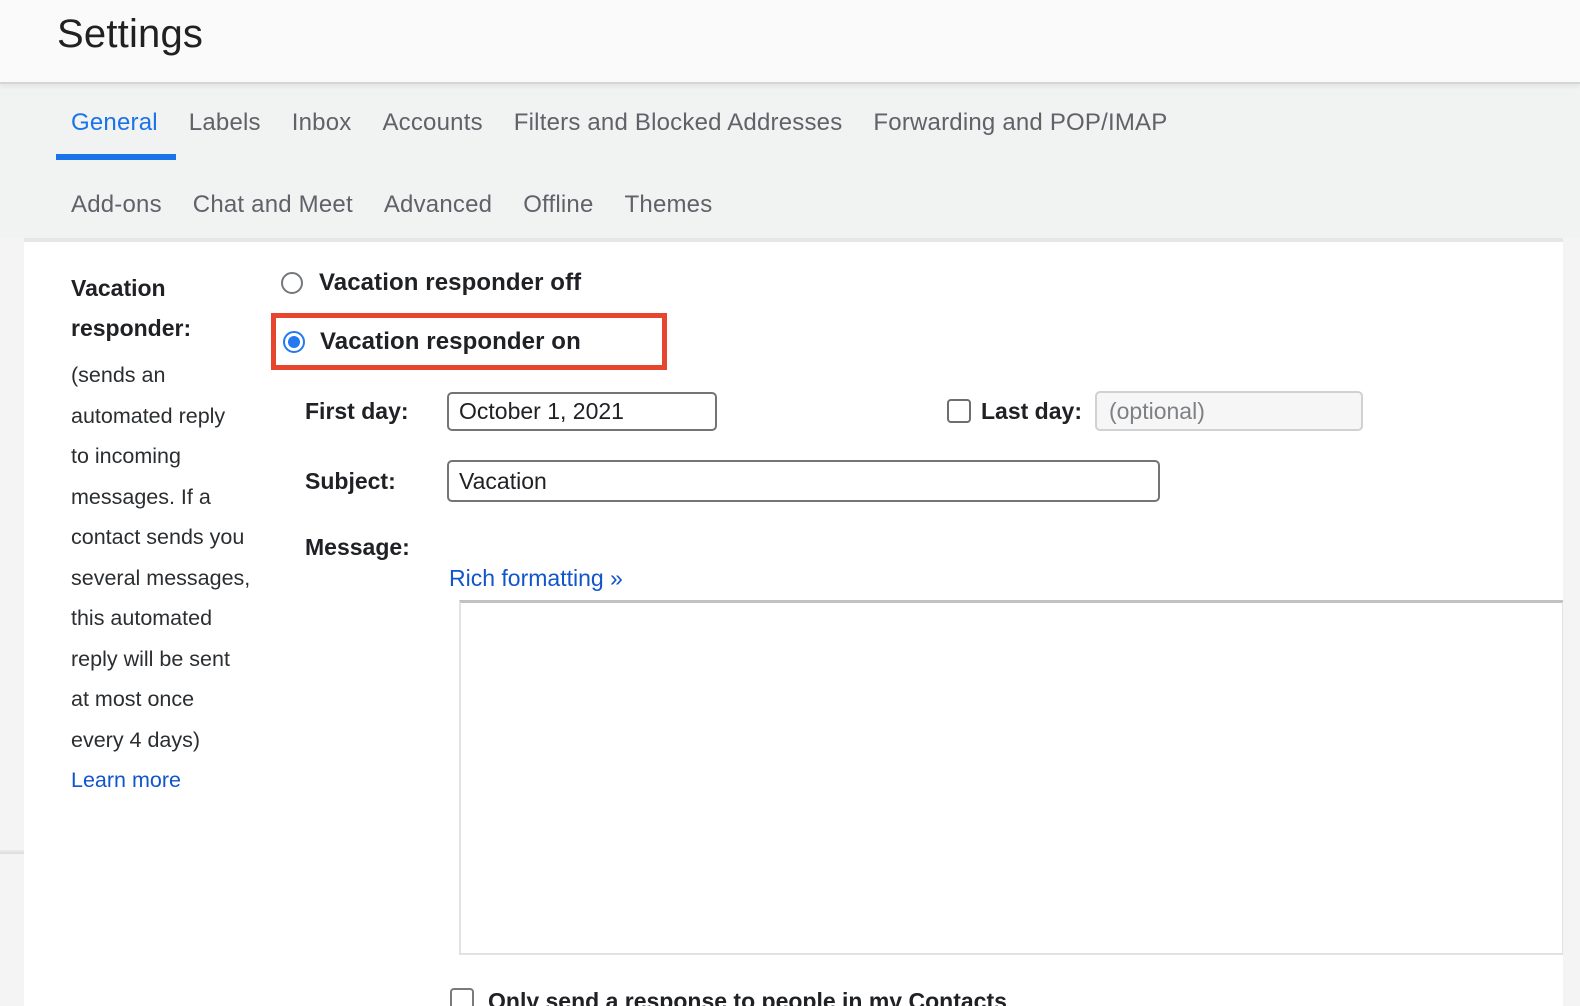 Image resolution: width=1580 pixels, height=1006 pixels. Describe the element at coordinates (225, 123) in the screenshot. I see `tab-labels: Labels` at that location.